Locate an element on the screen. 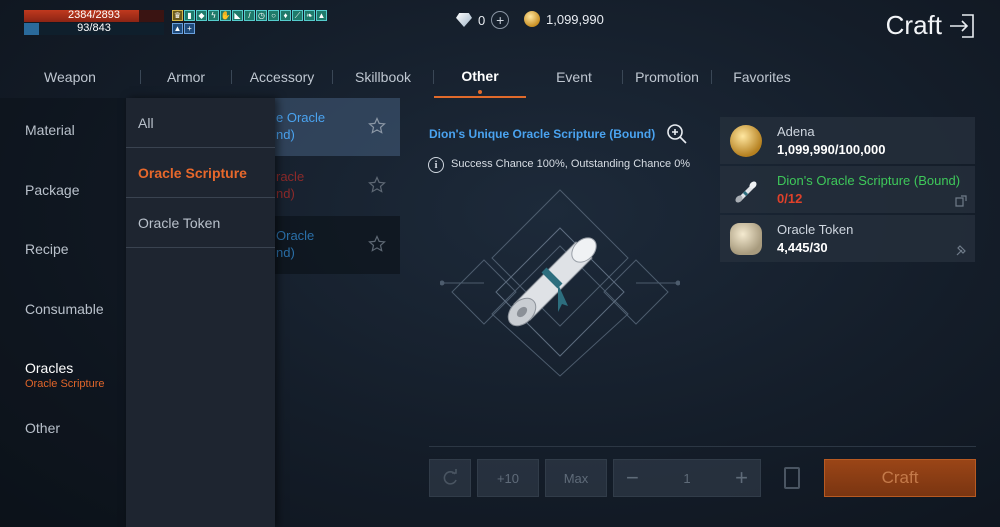  adena-currency: 1,099,990 is located at coordinates (564, 19).